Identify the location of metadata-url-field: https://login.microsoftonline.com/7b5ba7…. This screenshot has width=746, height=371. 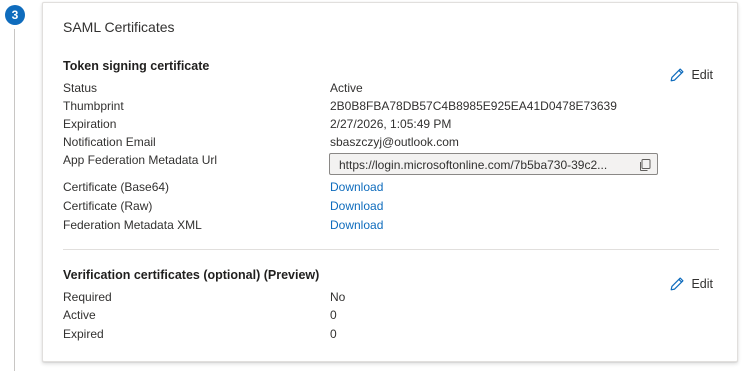
(493, 164).